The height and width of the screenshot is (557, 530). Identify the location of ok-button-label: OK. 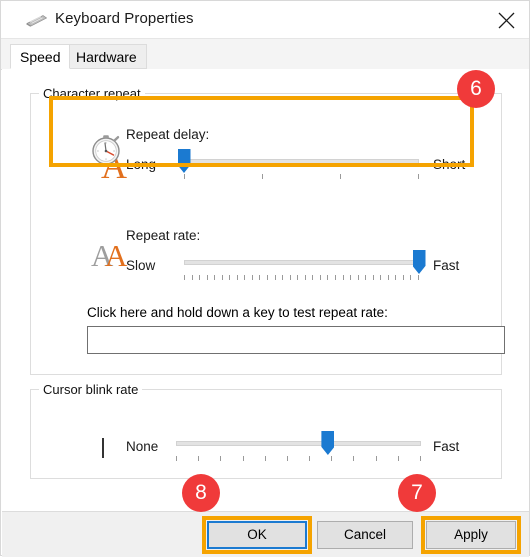
(257, 534).